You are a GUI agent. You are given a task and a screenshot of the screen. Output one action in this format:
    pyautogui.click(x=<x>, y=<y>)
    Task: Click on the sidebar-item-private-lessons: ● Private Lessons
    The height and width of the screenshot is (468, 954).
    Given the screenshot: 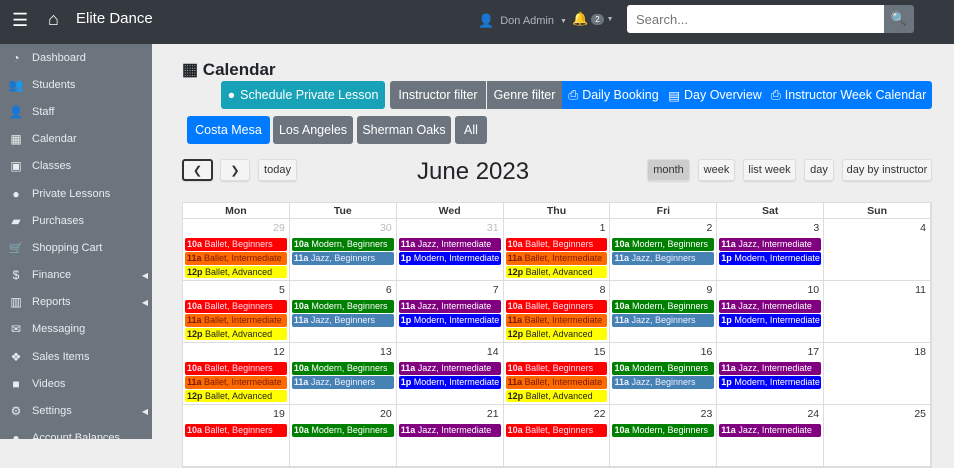 What is the action you would take?
    pyautogui.click(x=76, y=193)
    